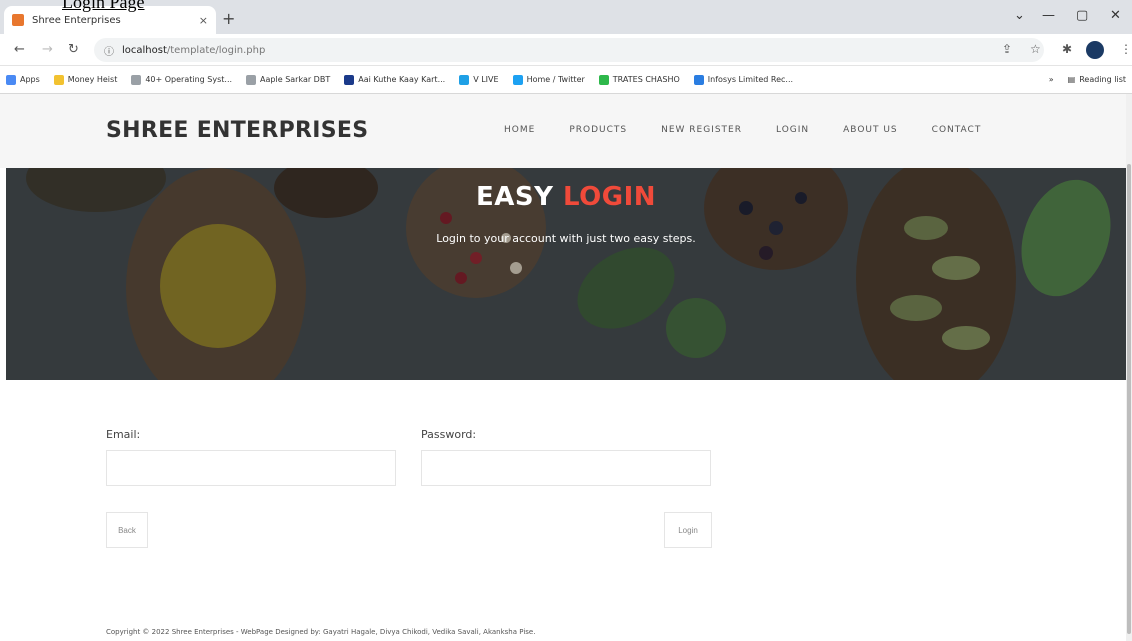 This screenshot has width=1132, height=641. I want to click on page-scrollbar, so click(1129, 367).